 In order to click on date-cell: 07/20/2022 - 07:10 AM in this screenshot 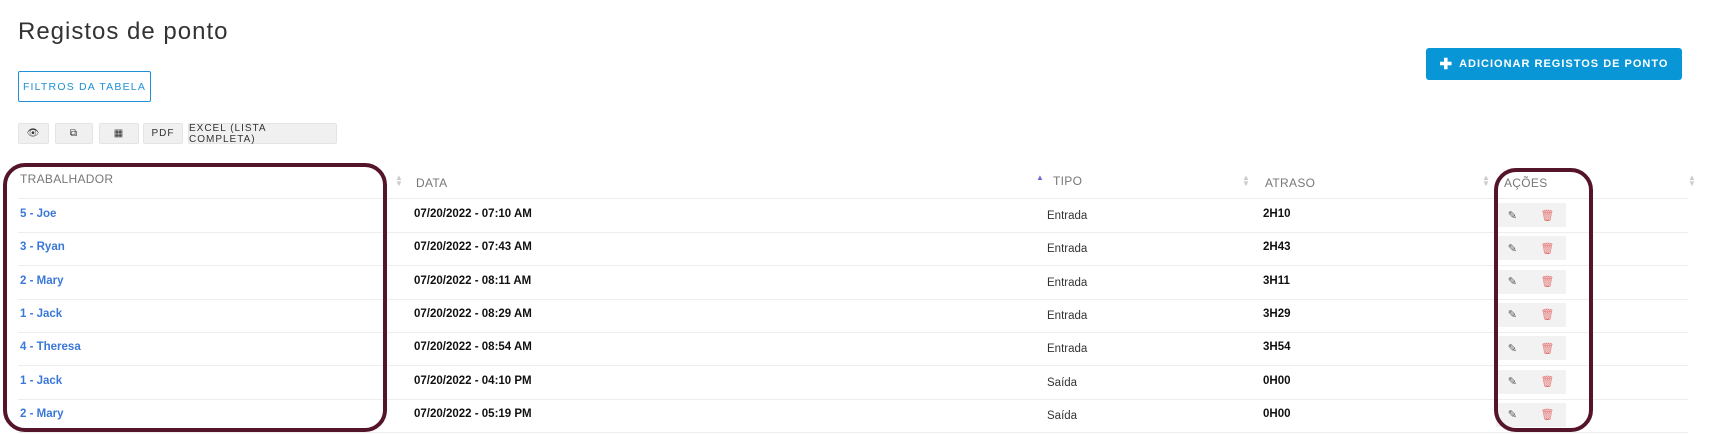, I will do `click(473, 214)`.